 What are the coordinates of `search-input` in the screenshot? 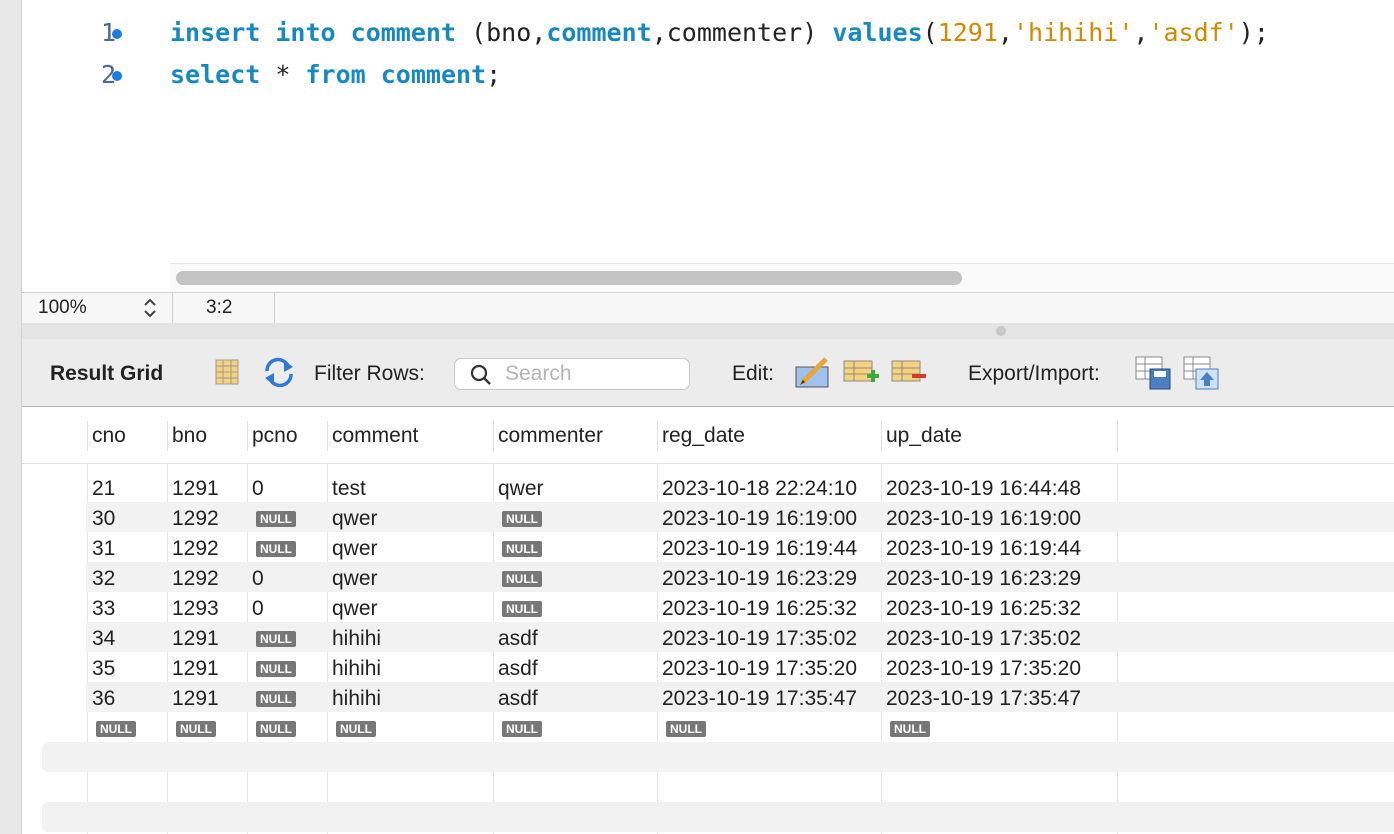 It's located at (590, 374).